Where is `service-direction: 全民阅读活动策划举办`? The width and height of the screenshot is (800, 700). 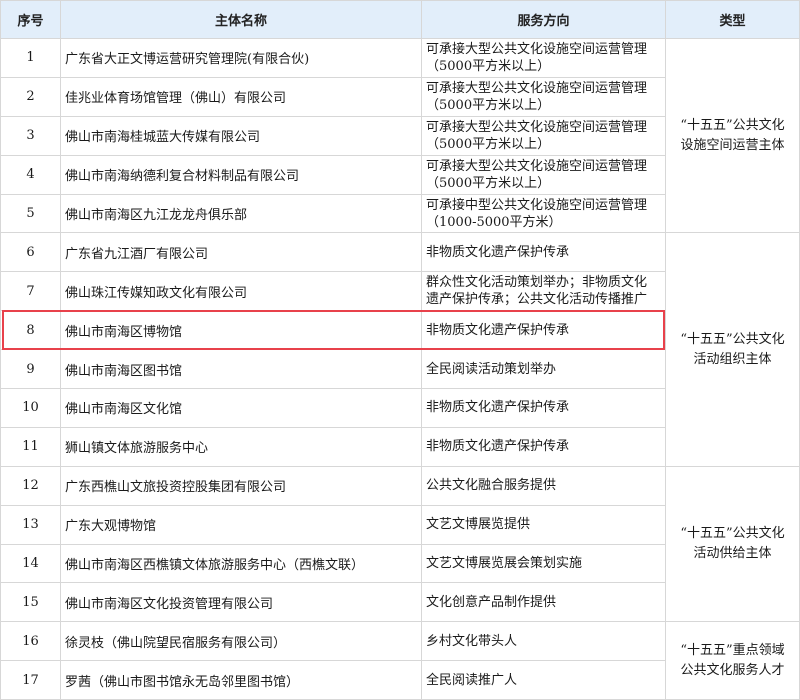
service-direction: 全民阅读活动策划举办 is located at coordinates (543, 369).